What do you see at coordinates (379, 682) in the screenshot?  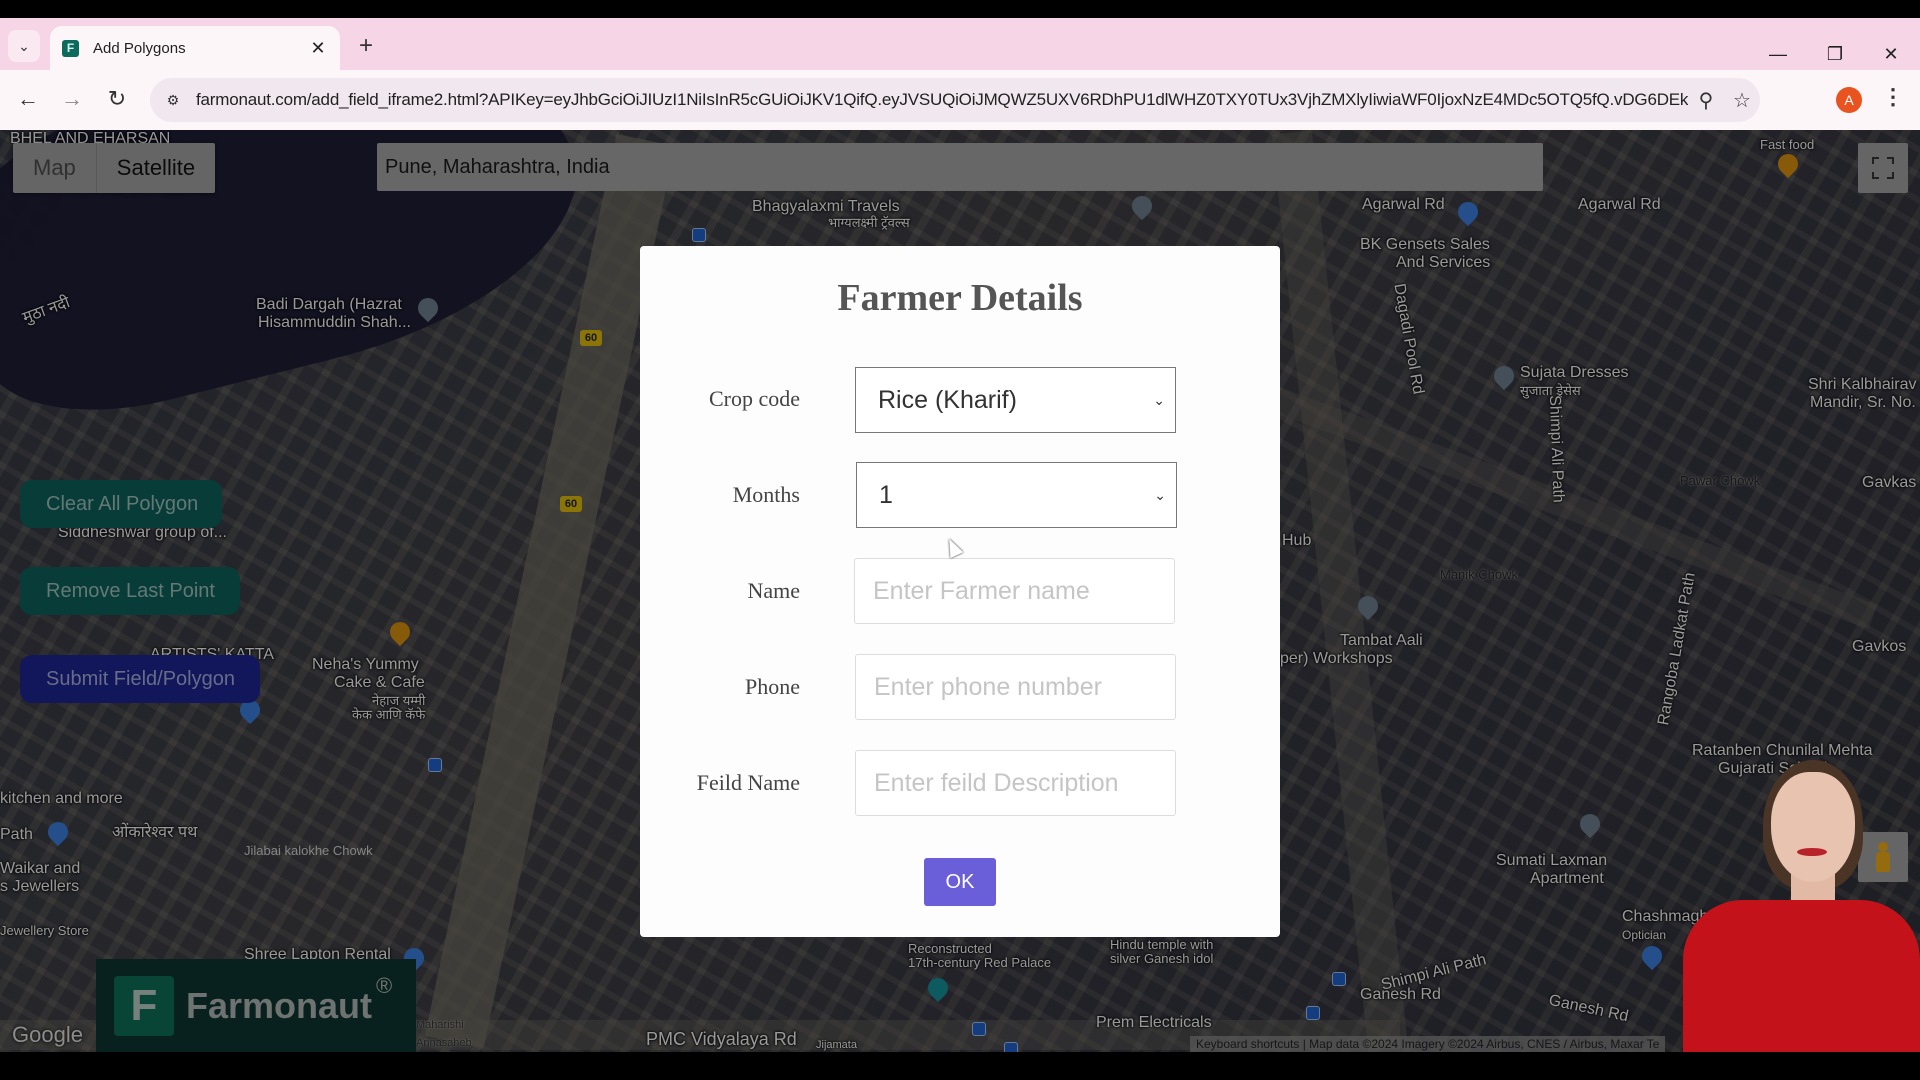 I see `map-label: Cake & Cafe` at bounding box center [379, 682].